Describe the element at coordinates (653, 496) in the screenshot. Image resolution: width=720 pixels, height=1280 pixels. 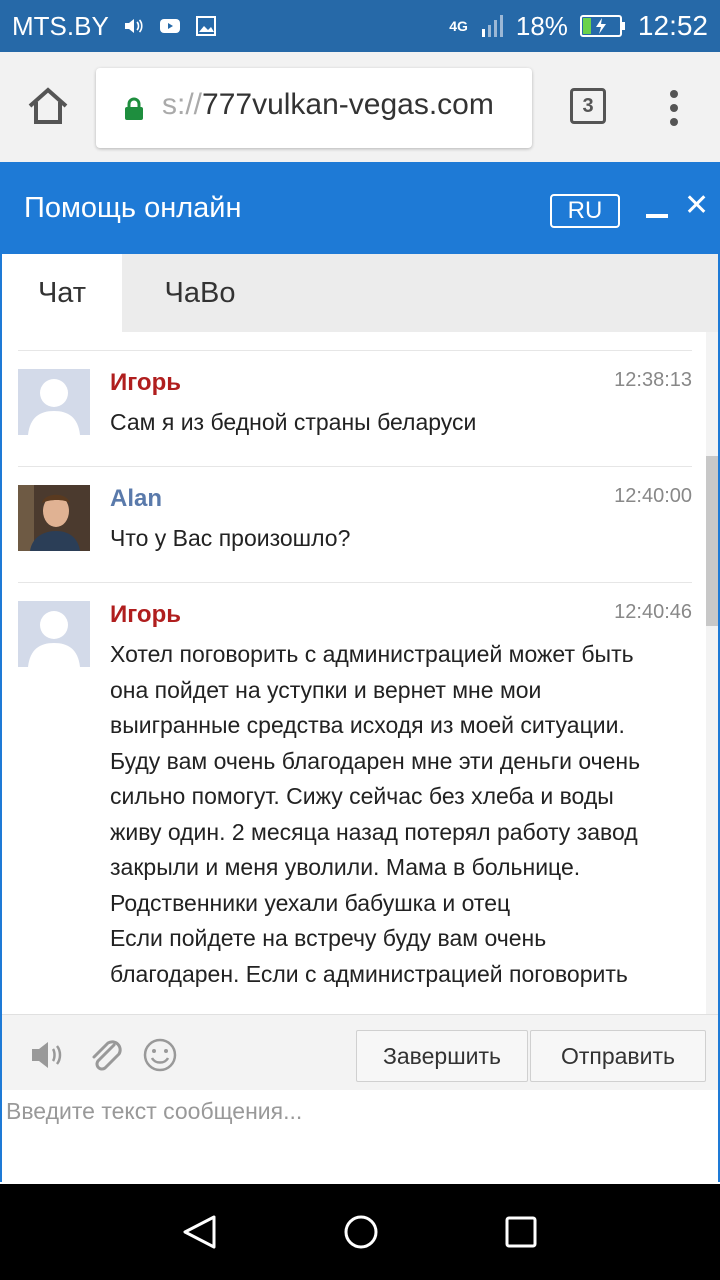
I see `message-time: 12:40:00` at that location.